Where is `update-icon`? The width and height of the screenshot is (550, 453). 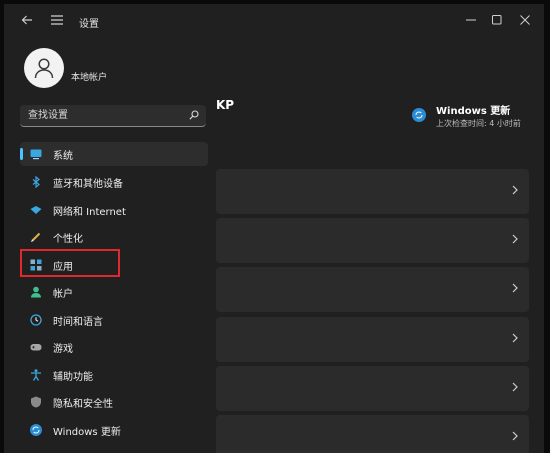 update-icon is located at coordinates (36, 430).